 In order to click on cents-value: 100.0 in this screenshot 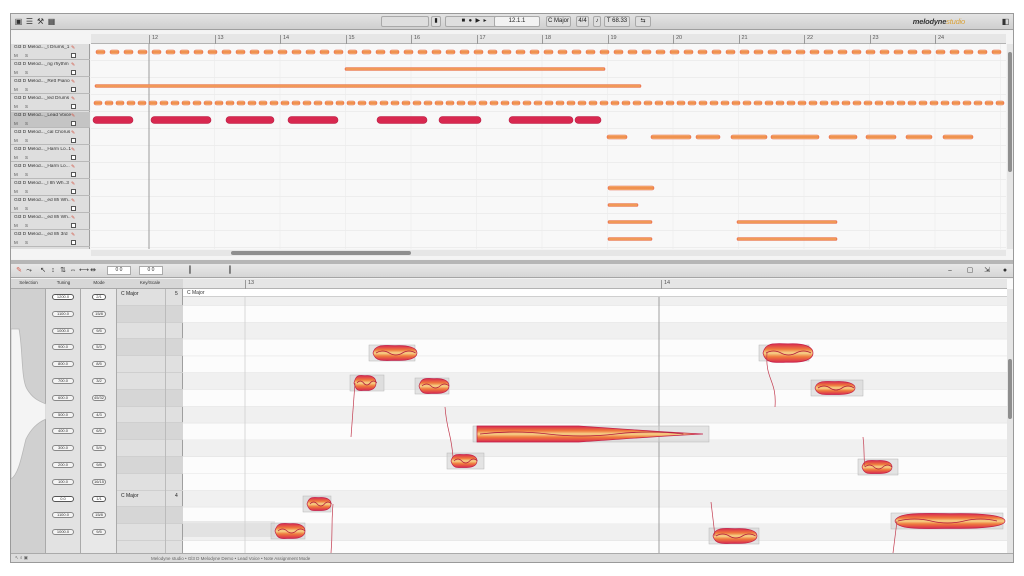, I will do `click(63, 481)`.